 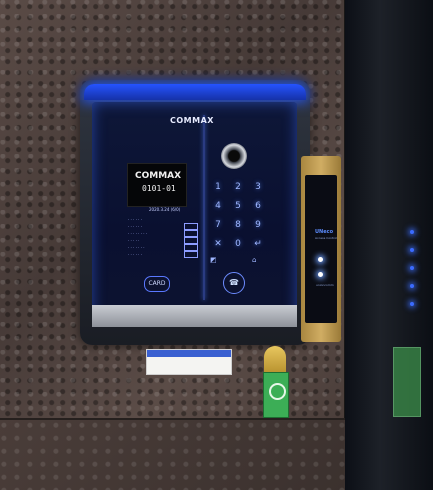 What do you see at coordinates (238, 215) in the screenshot?
I see `keypad: 1 2 3 4 5 6 7 8 9 ✕ 0 ↵` at bounding box center [238, 215].